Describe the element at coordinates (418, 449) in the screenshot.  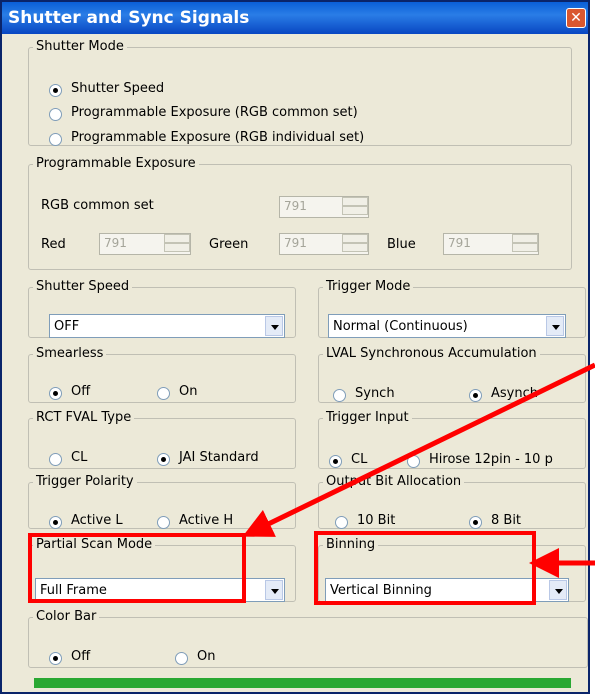
I see `arrow-to-partial-scan` at that location.